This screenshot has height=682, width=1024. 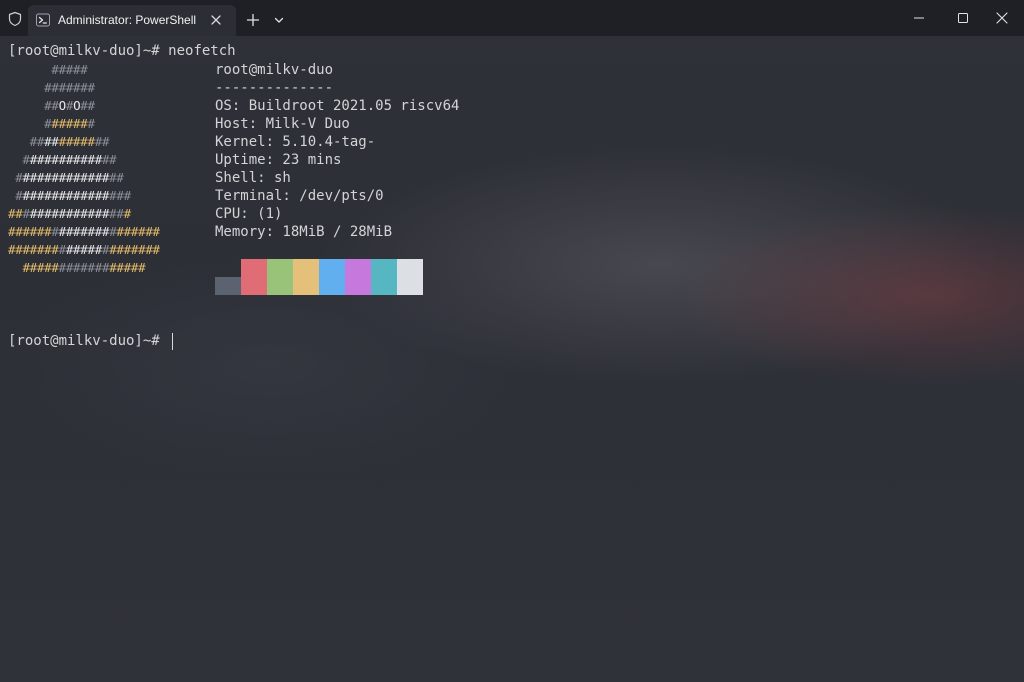 I want to click on info-cpu: CPU: (1), so click(x=249, y=214).